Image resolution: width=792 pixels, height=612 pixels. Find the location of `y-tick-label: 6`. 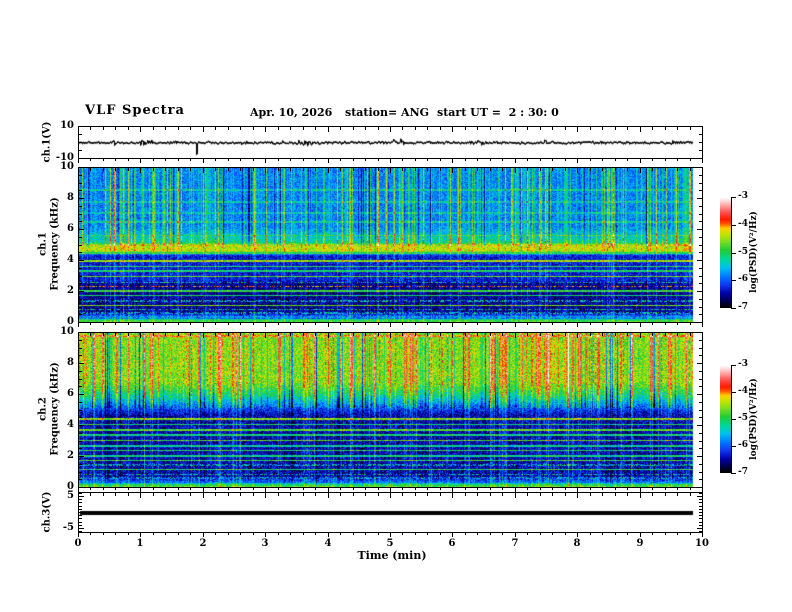

y-tick-label: 6 is located at coordinates (70, 393).